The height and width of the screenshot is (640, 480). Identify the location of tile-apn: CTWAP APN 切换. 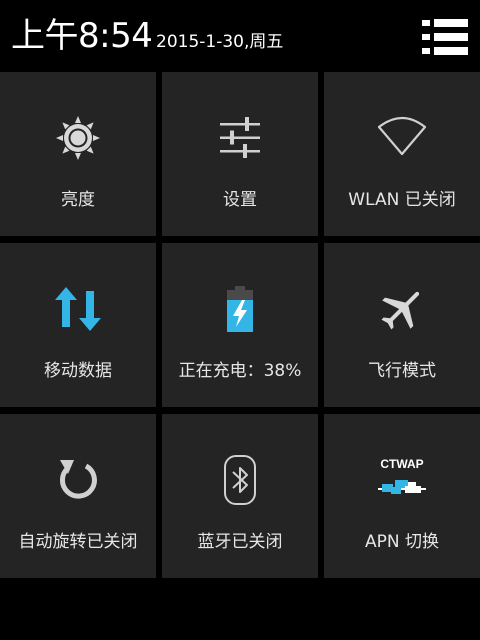
(402, 496).